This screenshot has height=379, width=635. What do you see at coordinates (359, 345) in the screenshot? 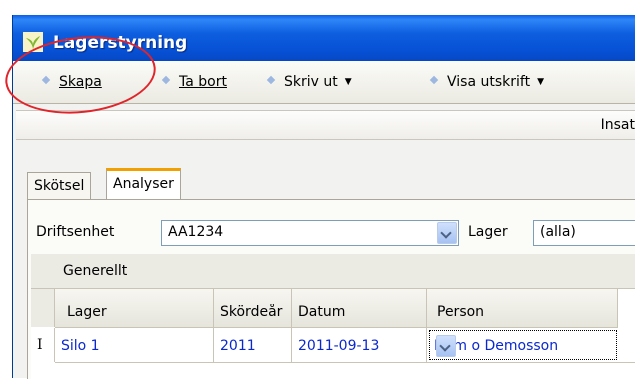
I see `cell-date: 2011-09-13` at bounding box center [359, 345].